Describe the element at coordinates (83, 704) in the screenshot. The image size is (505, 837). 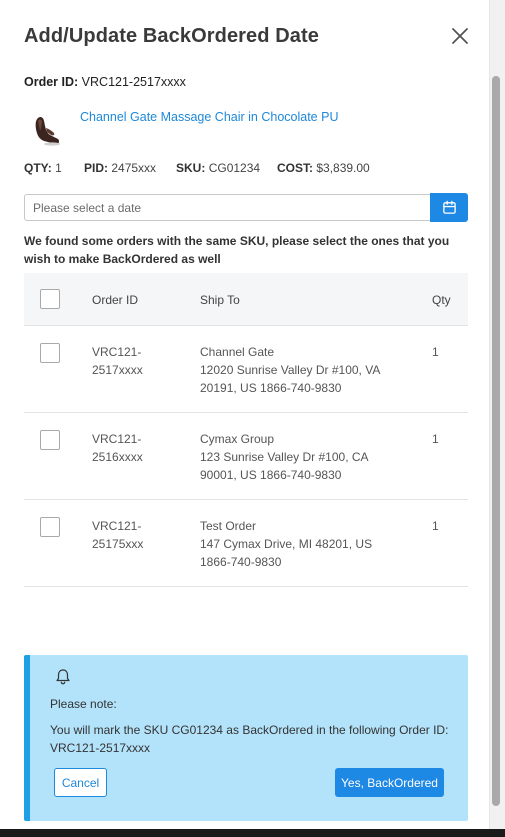
I see `alert-title: Please note:` at that location.